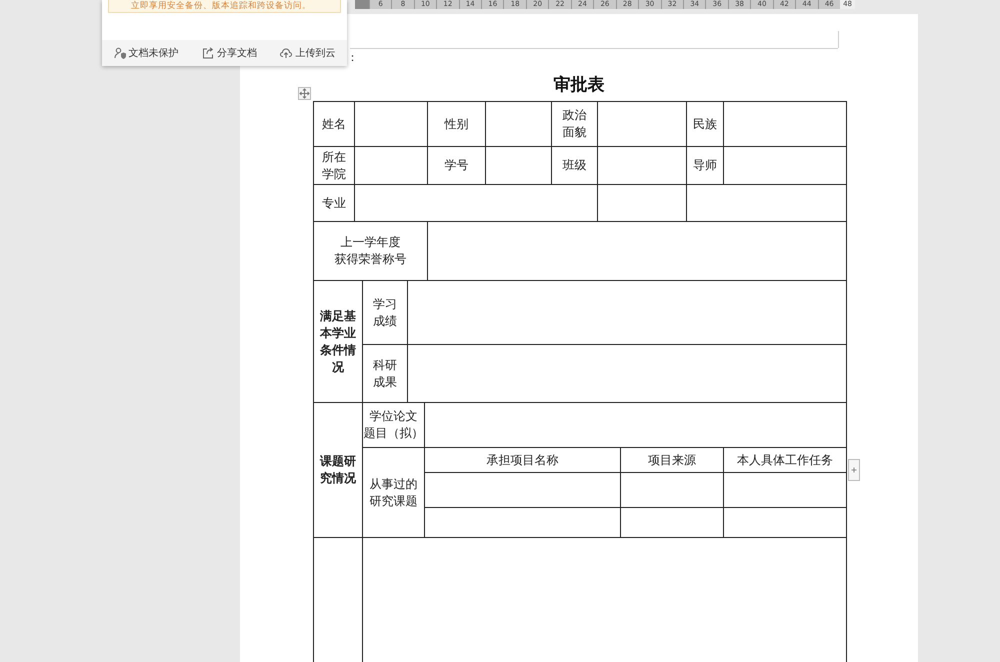 The width and height of the screenshot is (1000, 662). I want to click on cell-label: 题目（拟）, so click(394, 433).